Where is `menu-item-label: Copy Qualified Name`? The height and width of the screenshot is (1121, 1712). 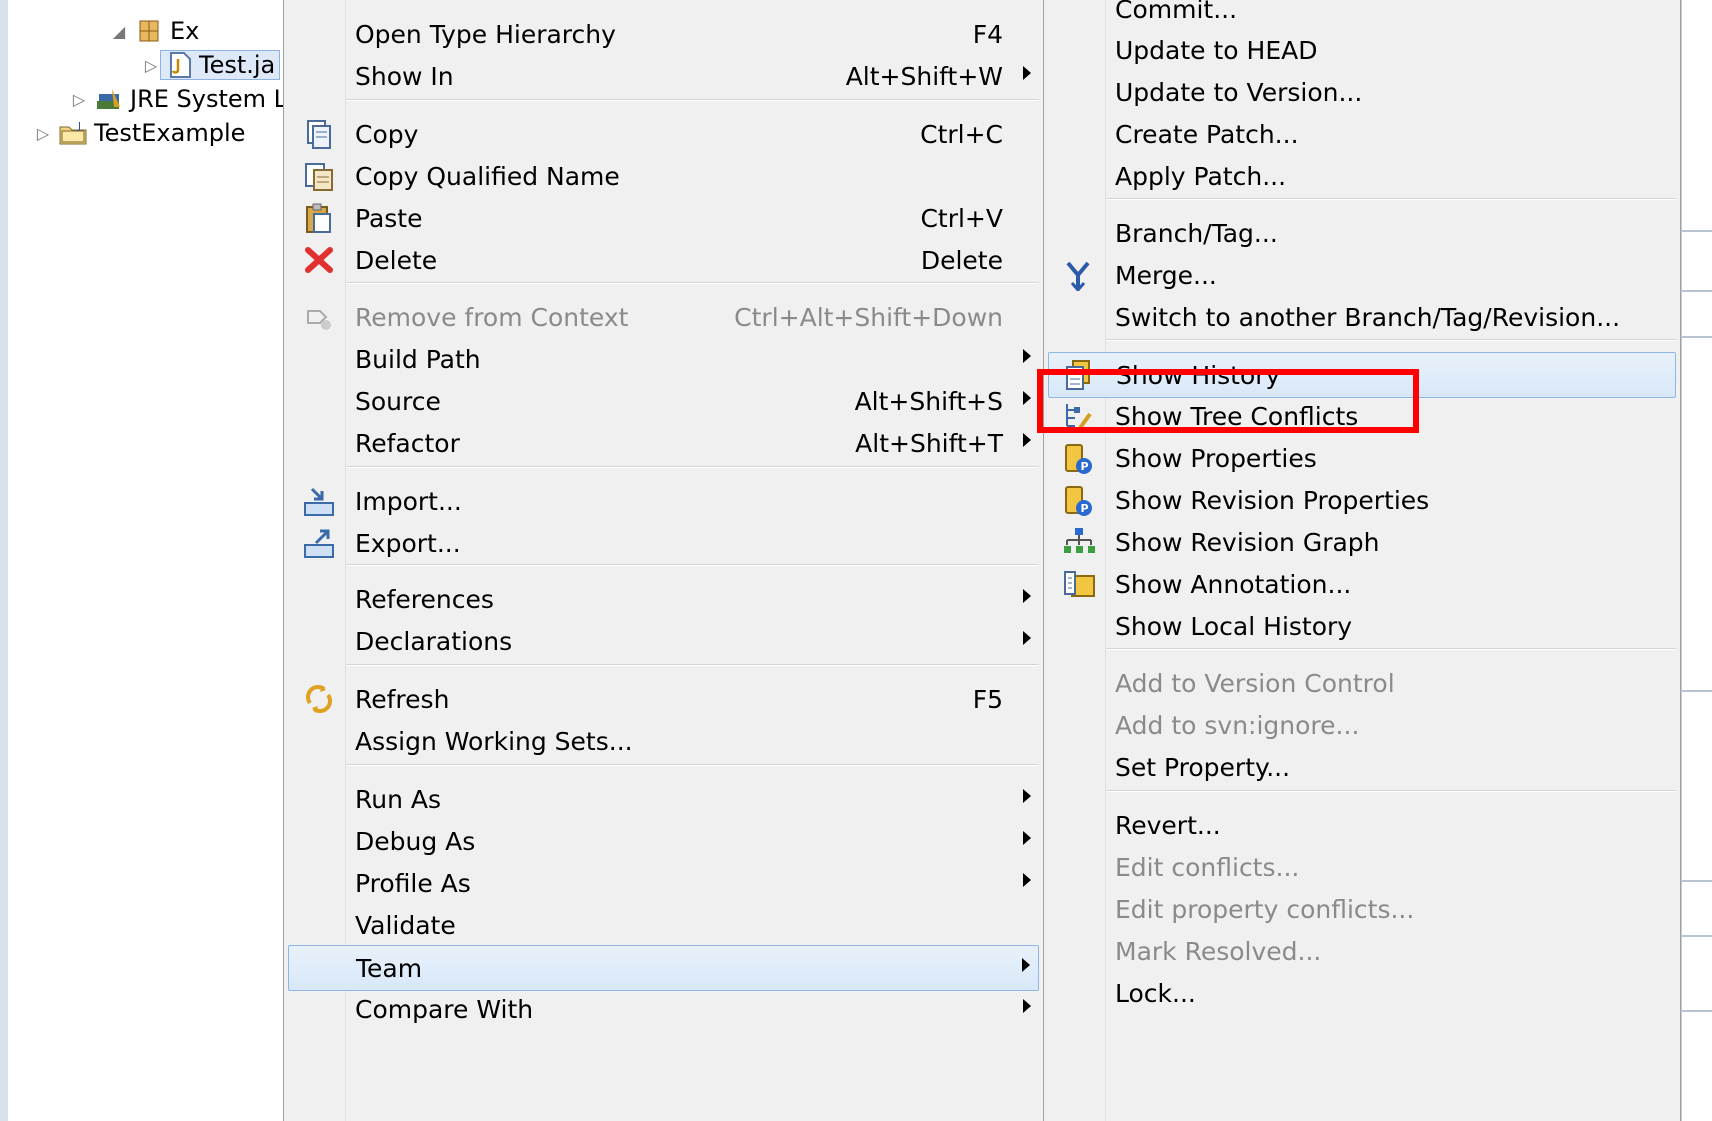 menu-item-label: Copy Qualified Name is located at coordinates (487, 176).